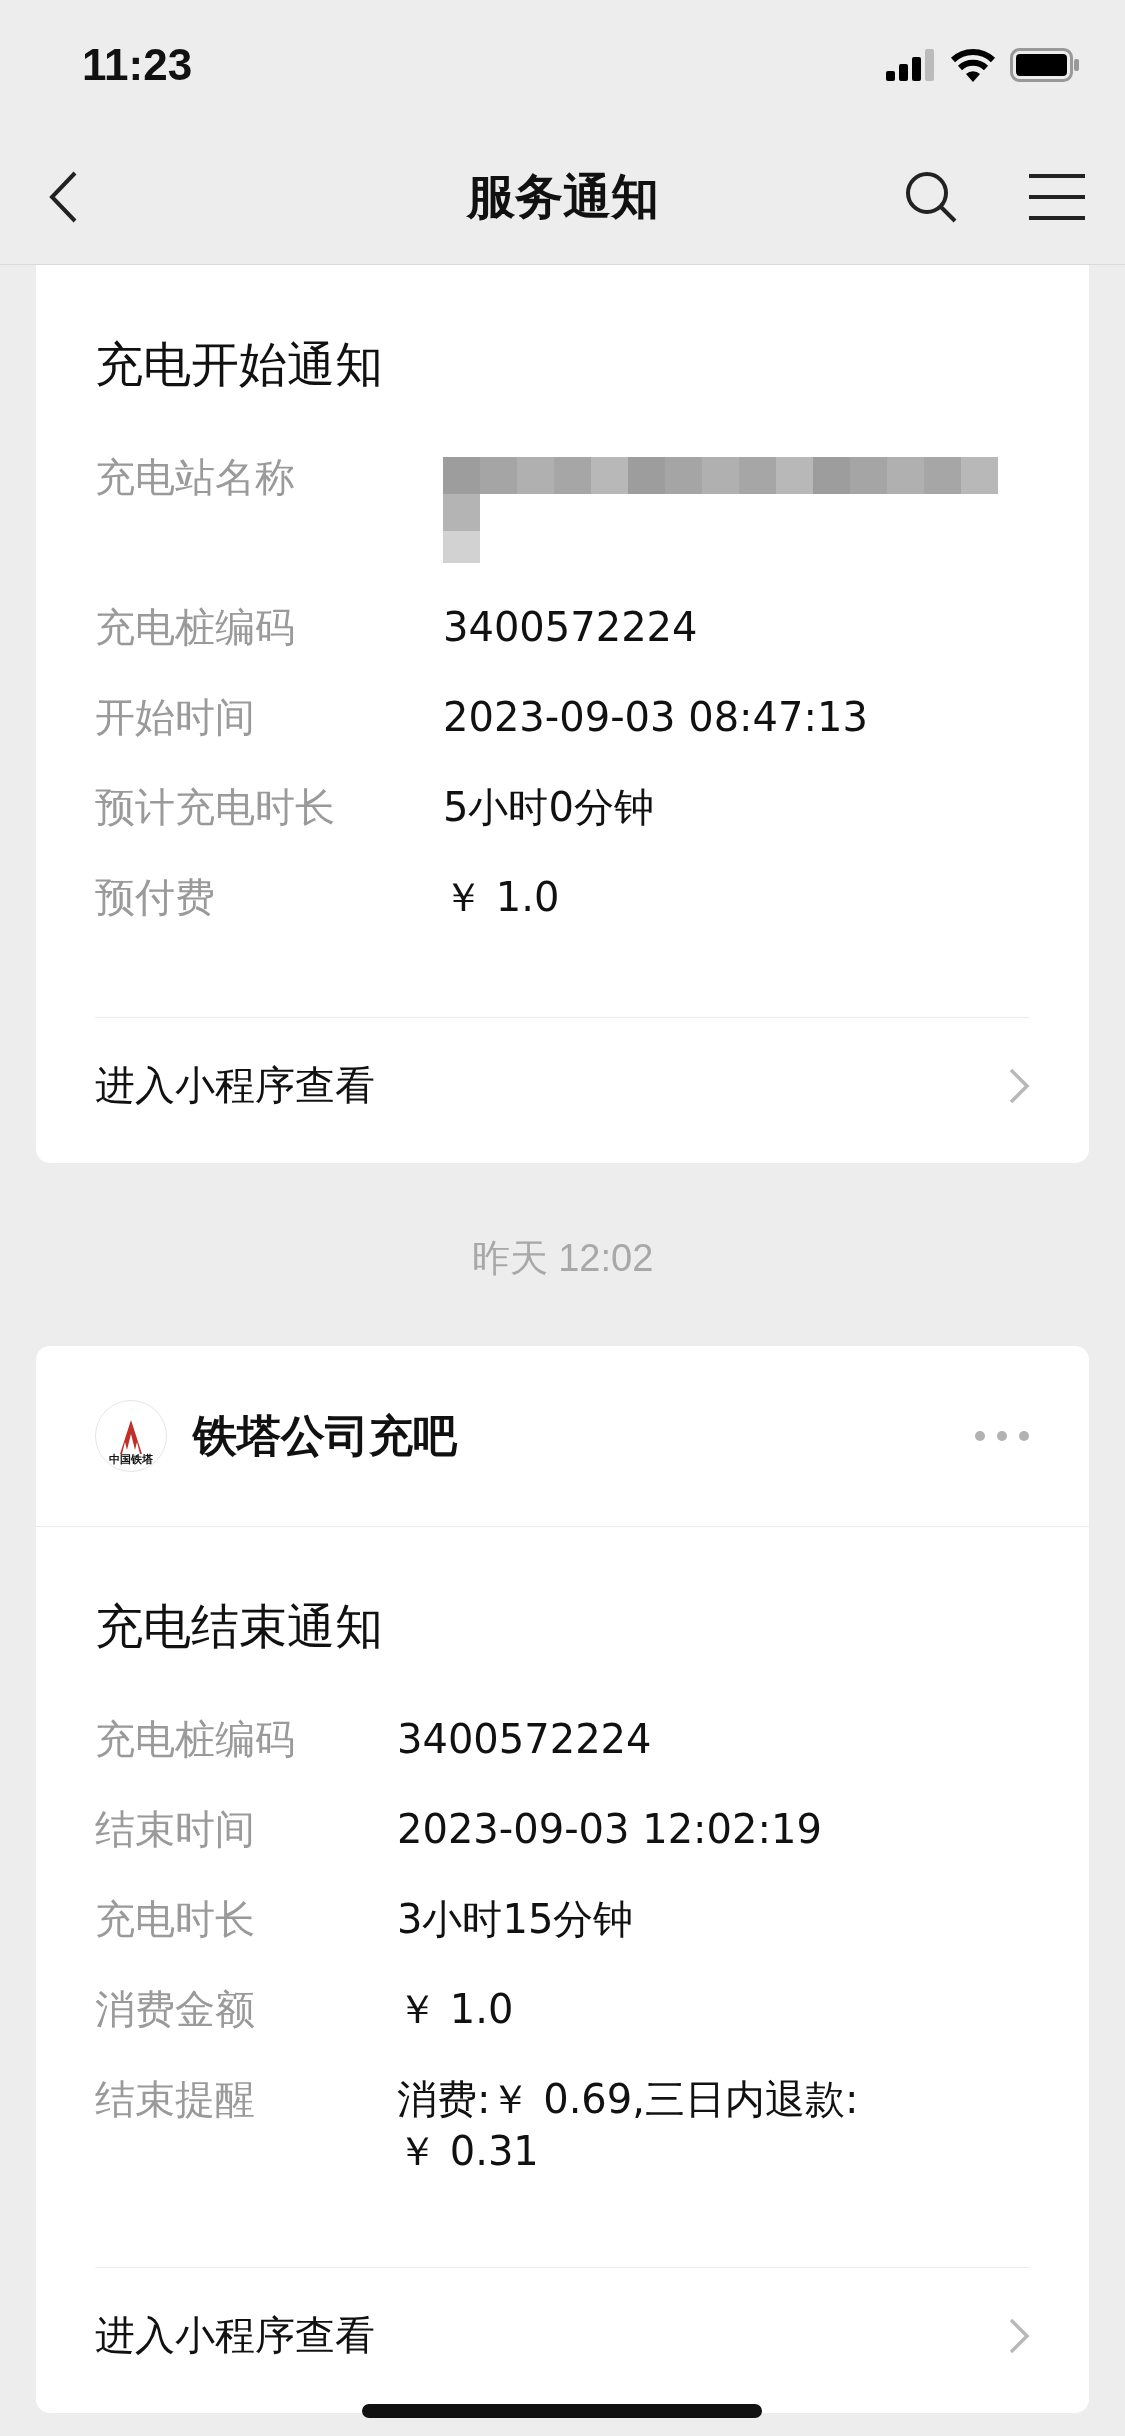  Describe the element at coordinates (155, 897) in the screenshot. I see `field-label: 预付费` at that location.